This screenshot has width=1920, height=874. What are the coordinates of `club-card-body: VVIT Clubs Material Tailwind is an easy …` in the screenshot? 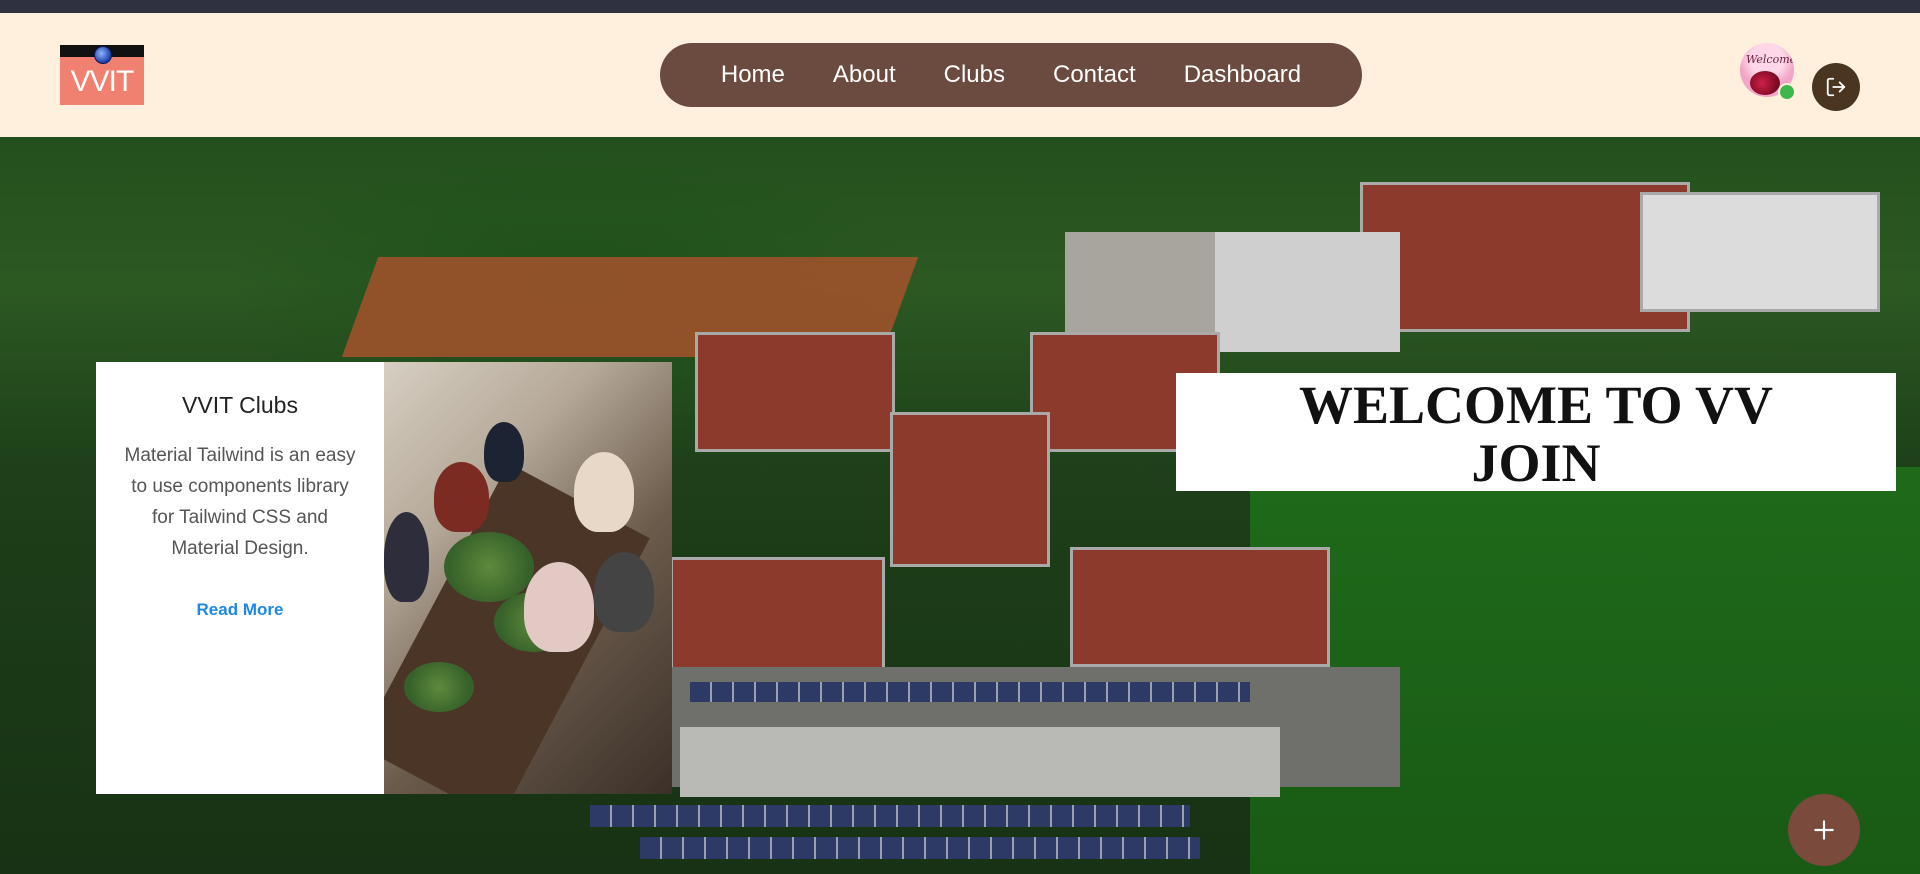 It's located at (240, 578).